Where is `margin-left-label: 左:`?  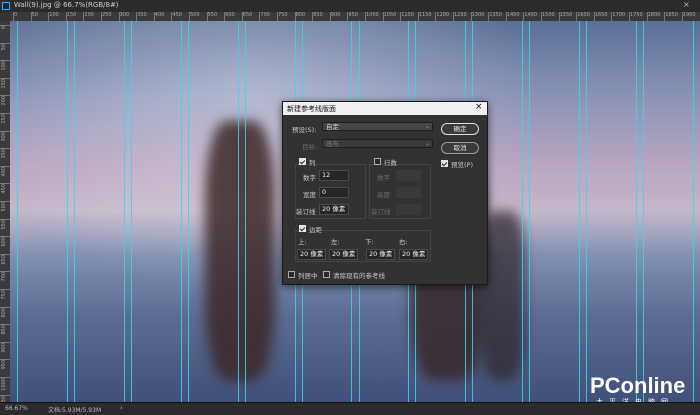
margin-left-label: 左: is located at coordinates (335, 242).